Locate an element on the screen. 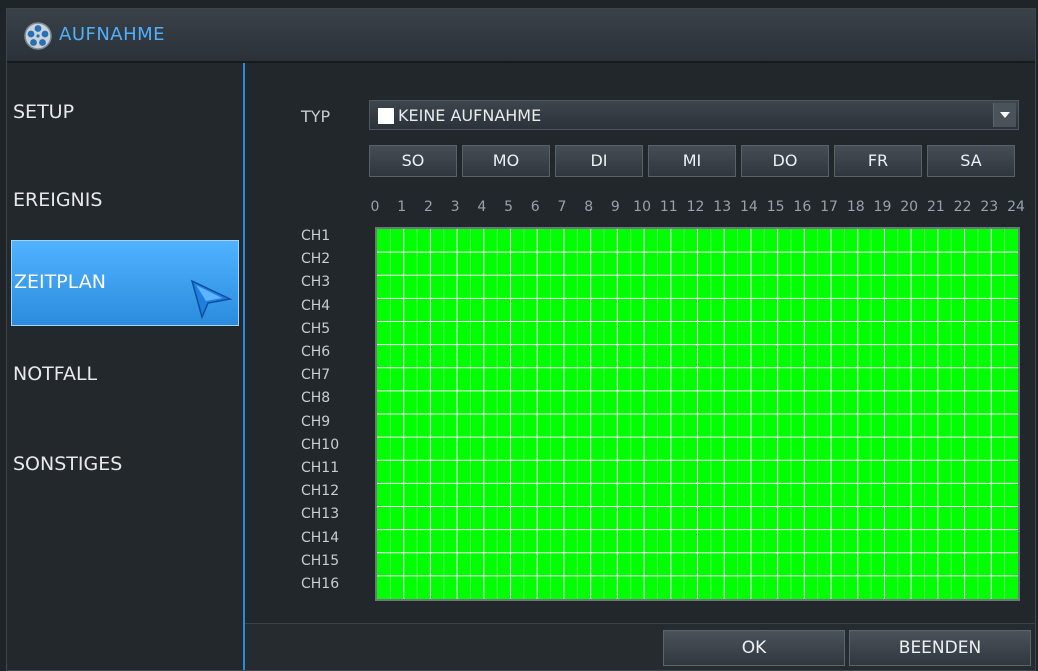 The width and height of the screenshot is (1038, 671). type-label: TYP is located at coordinates (316, 116).